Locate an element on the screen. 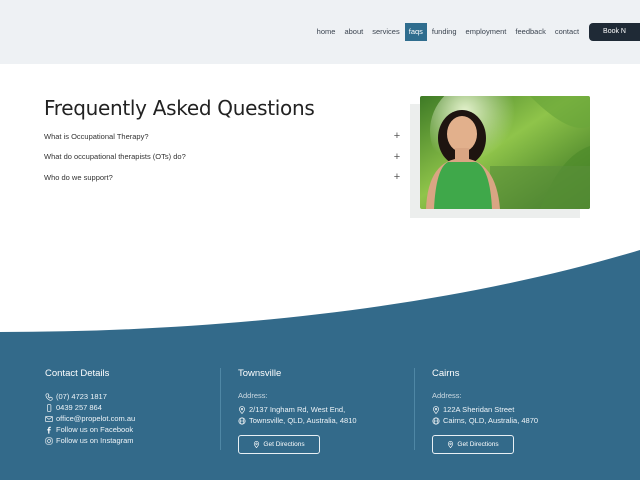 The width and height of the screenshot is (640, 480). mobile-line: 0439 257 864 is located at coordinates (90, 407).